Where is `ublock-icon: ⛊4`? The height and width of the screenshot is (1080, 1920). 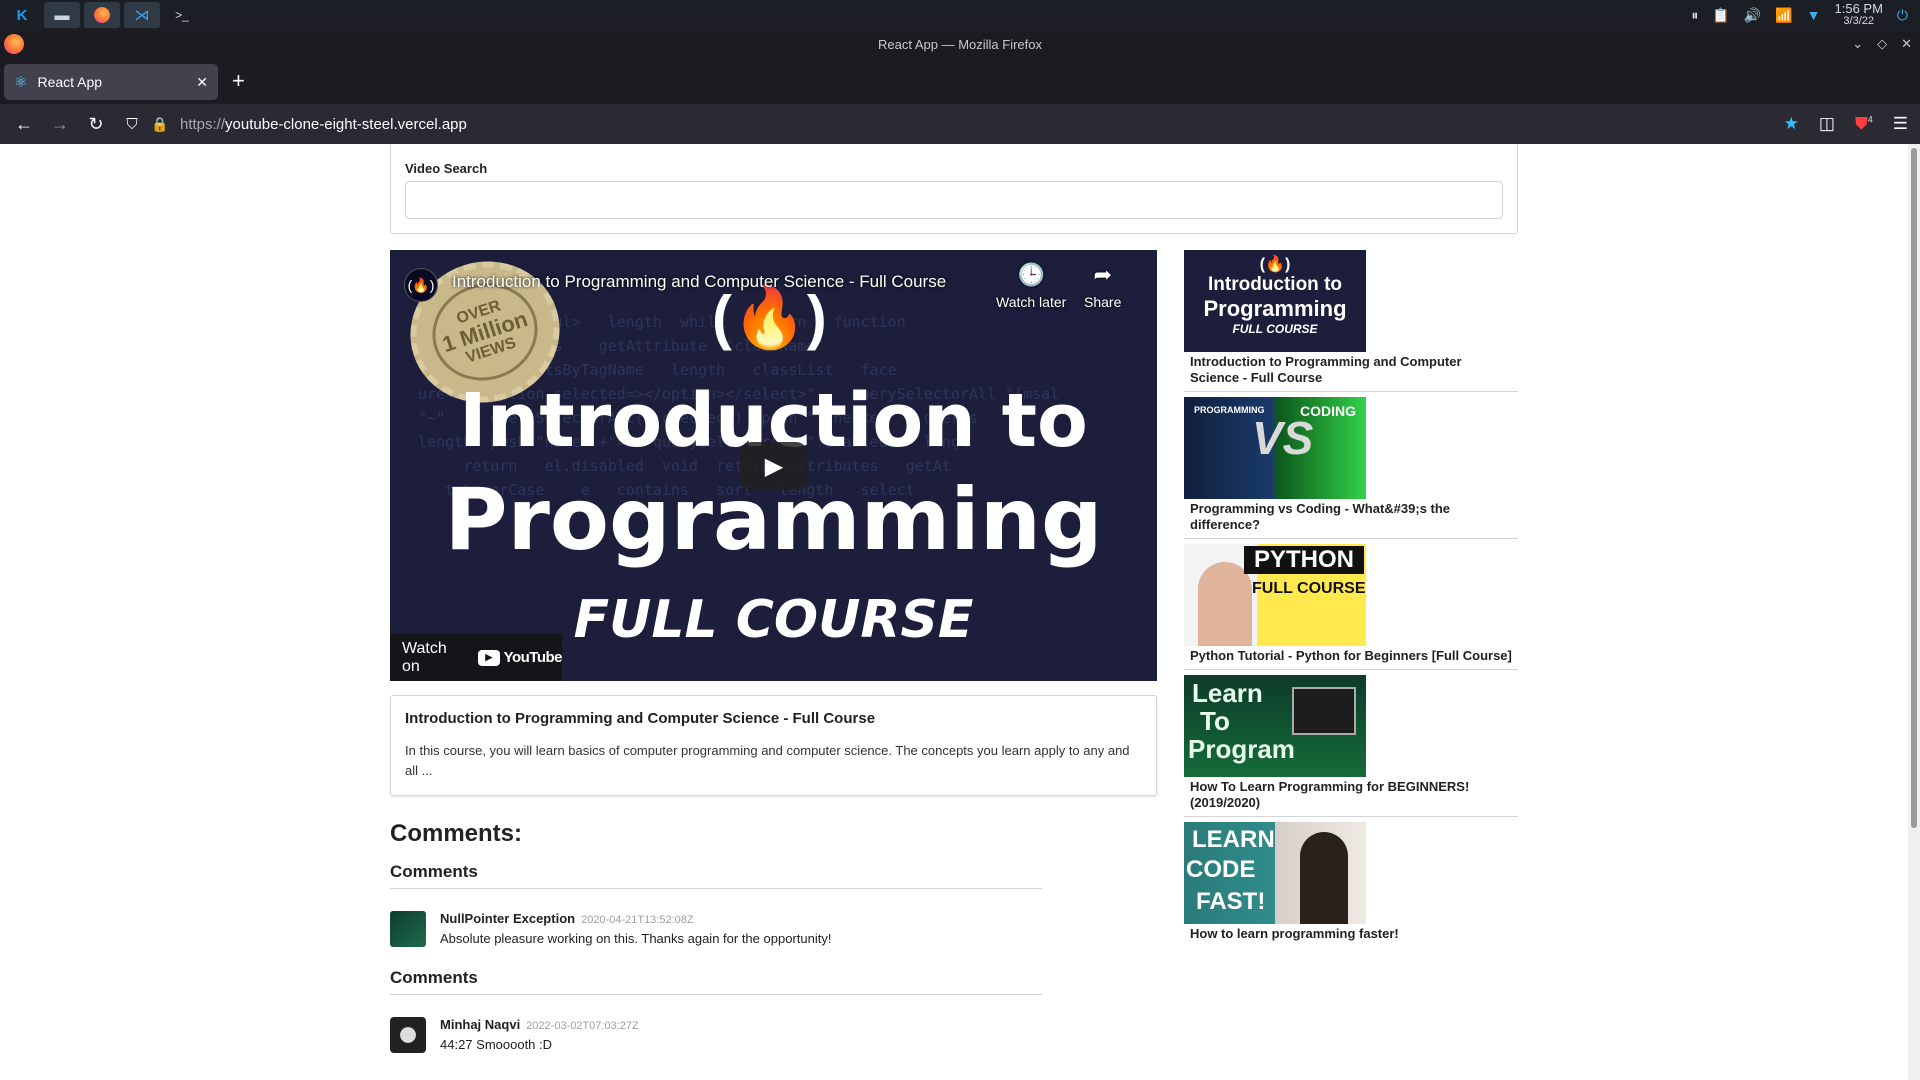
ublock-icon: ⛊4 is located at coordinates (1864, 124).